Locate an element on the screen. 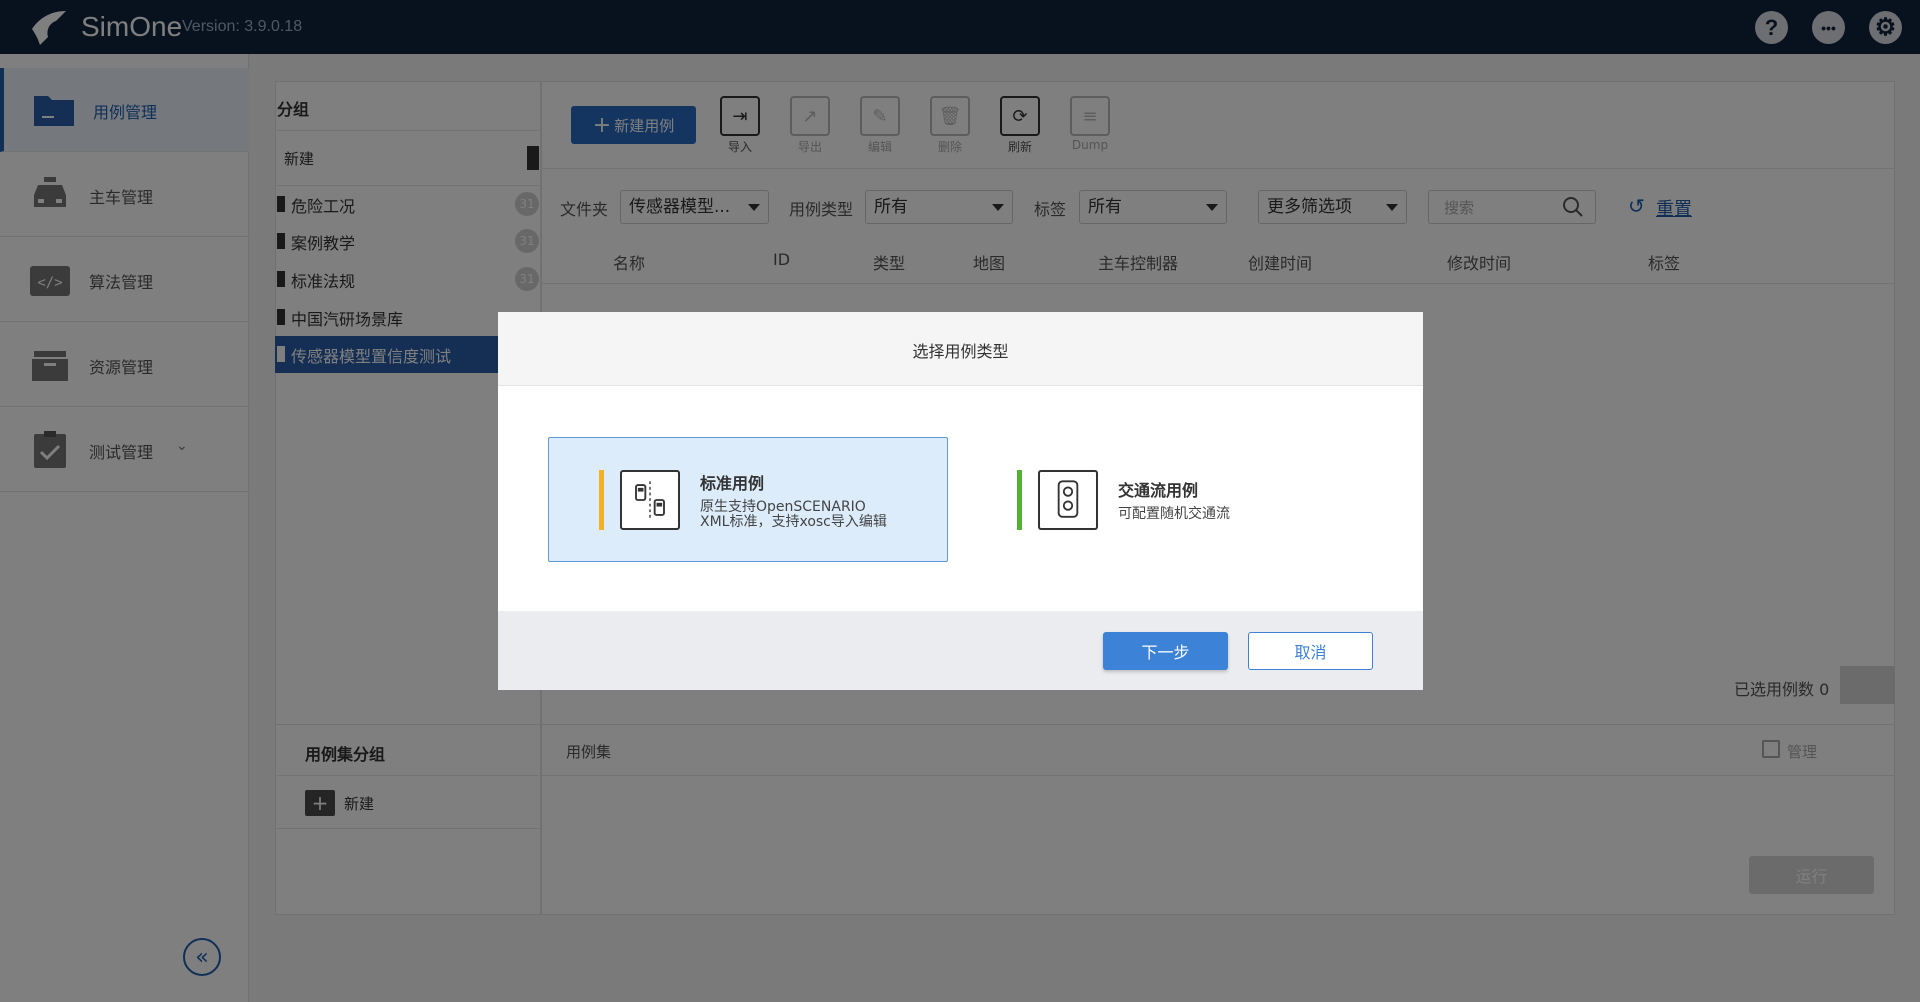 This screenshot has height=1002, width=1920. standard-case-title: 标准用例 is located at coordinates (732, 483).